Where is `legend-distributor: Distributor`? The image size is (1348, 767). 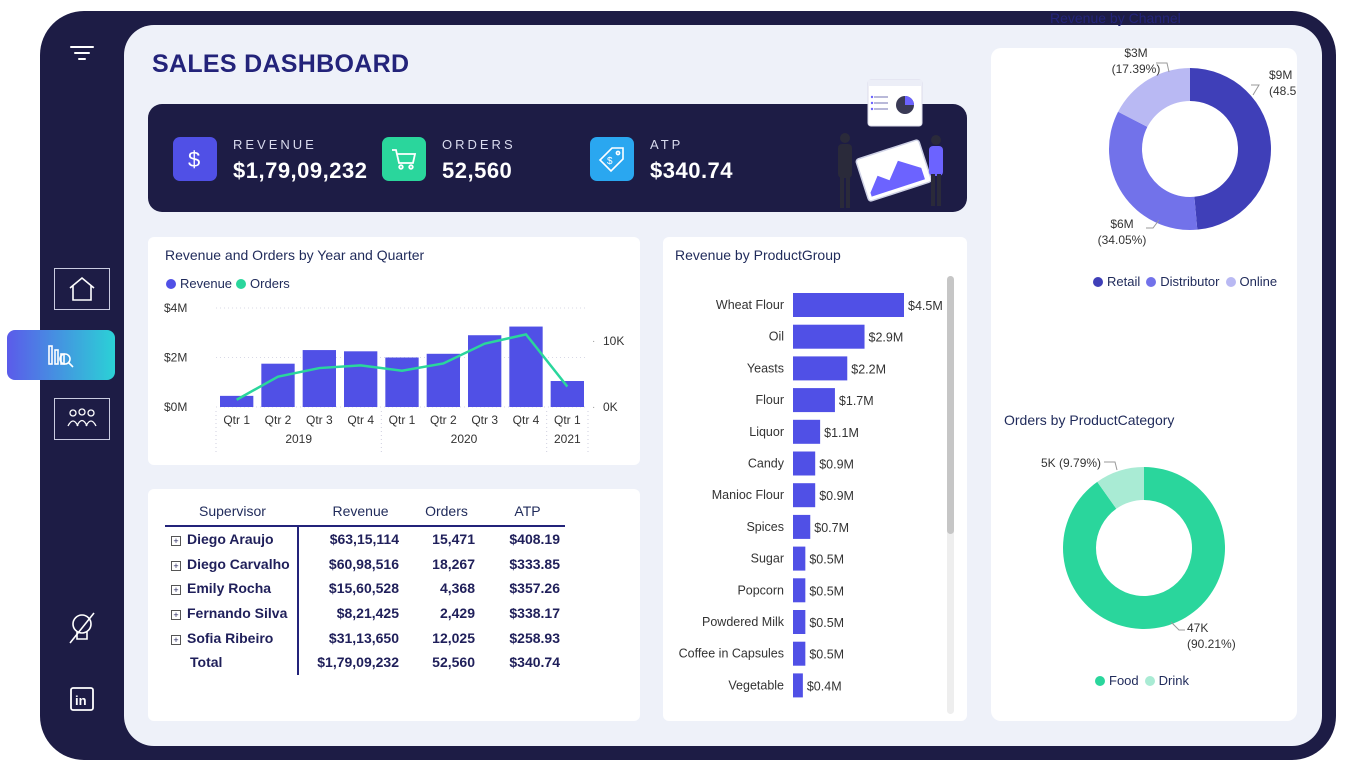 legend-distributor: Distributor is located at coordinates (1183, 281).